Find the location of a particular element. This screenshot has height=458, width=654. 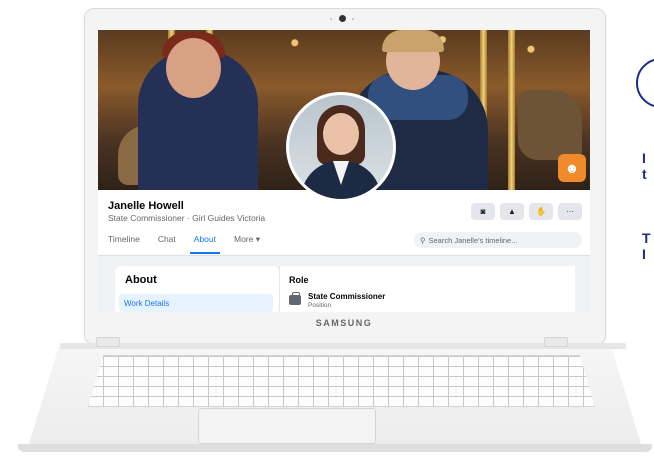

profile-picture is located at coordinates (341, 147).